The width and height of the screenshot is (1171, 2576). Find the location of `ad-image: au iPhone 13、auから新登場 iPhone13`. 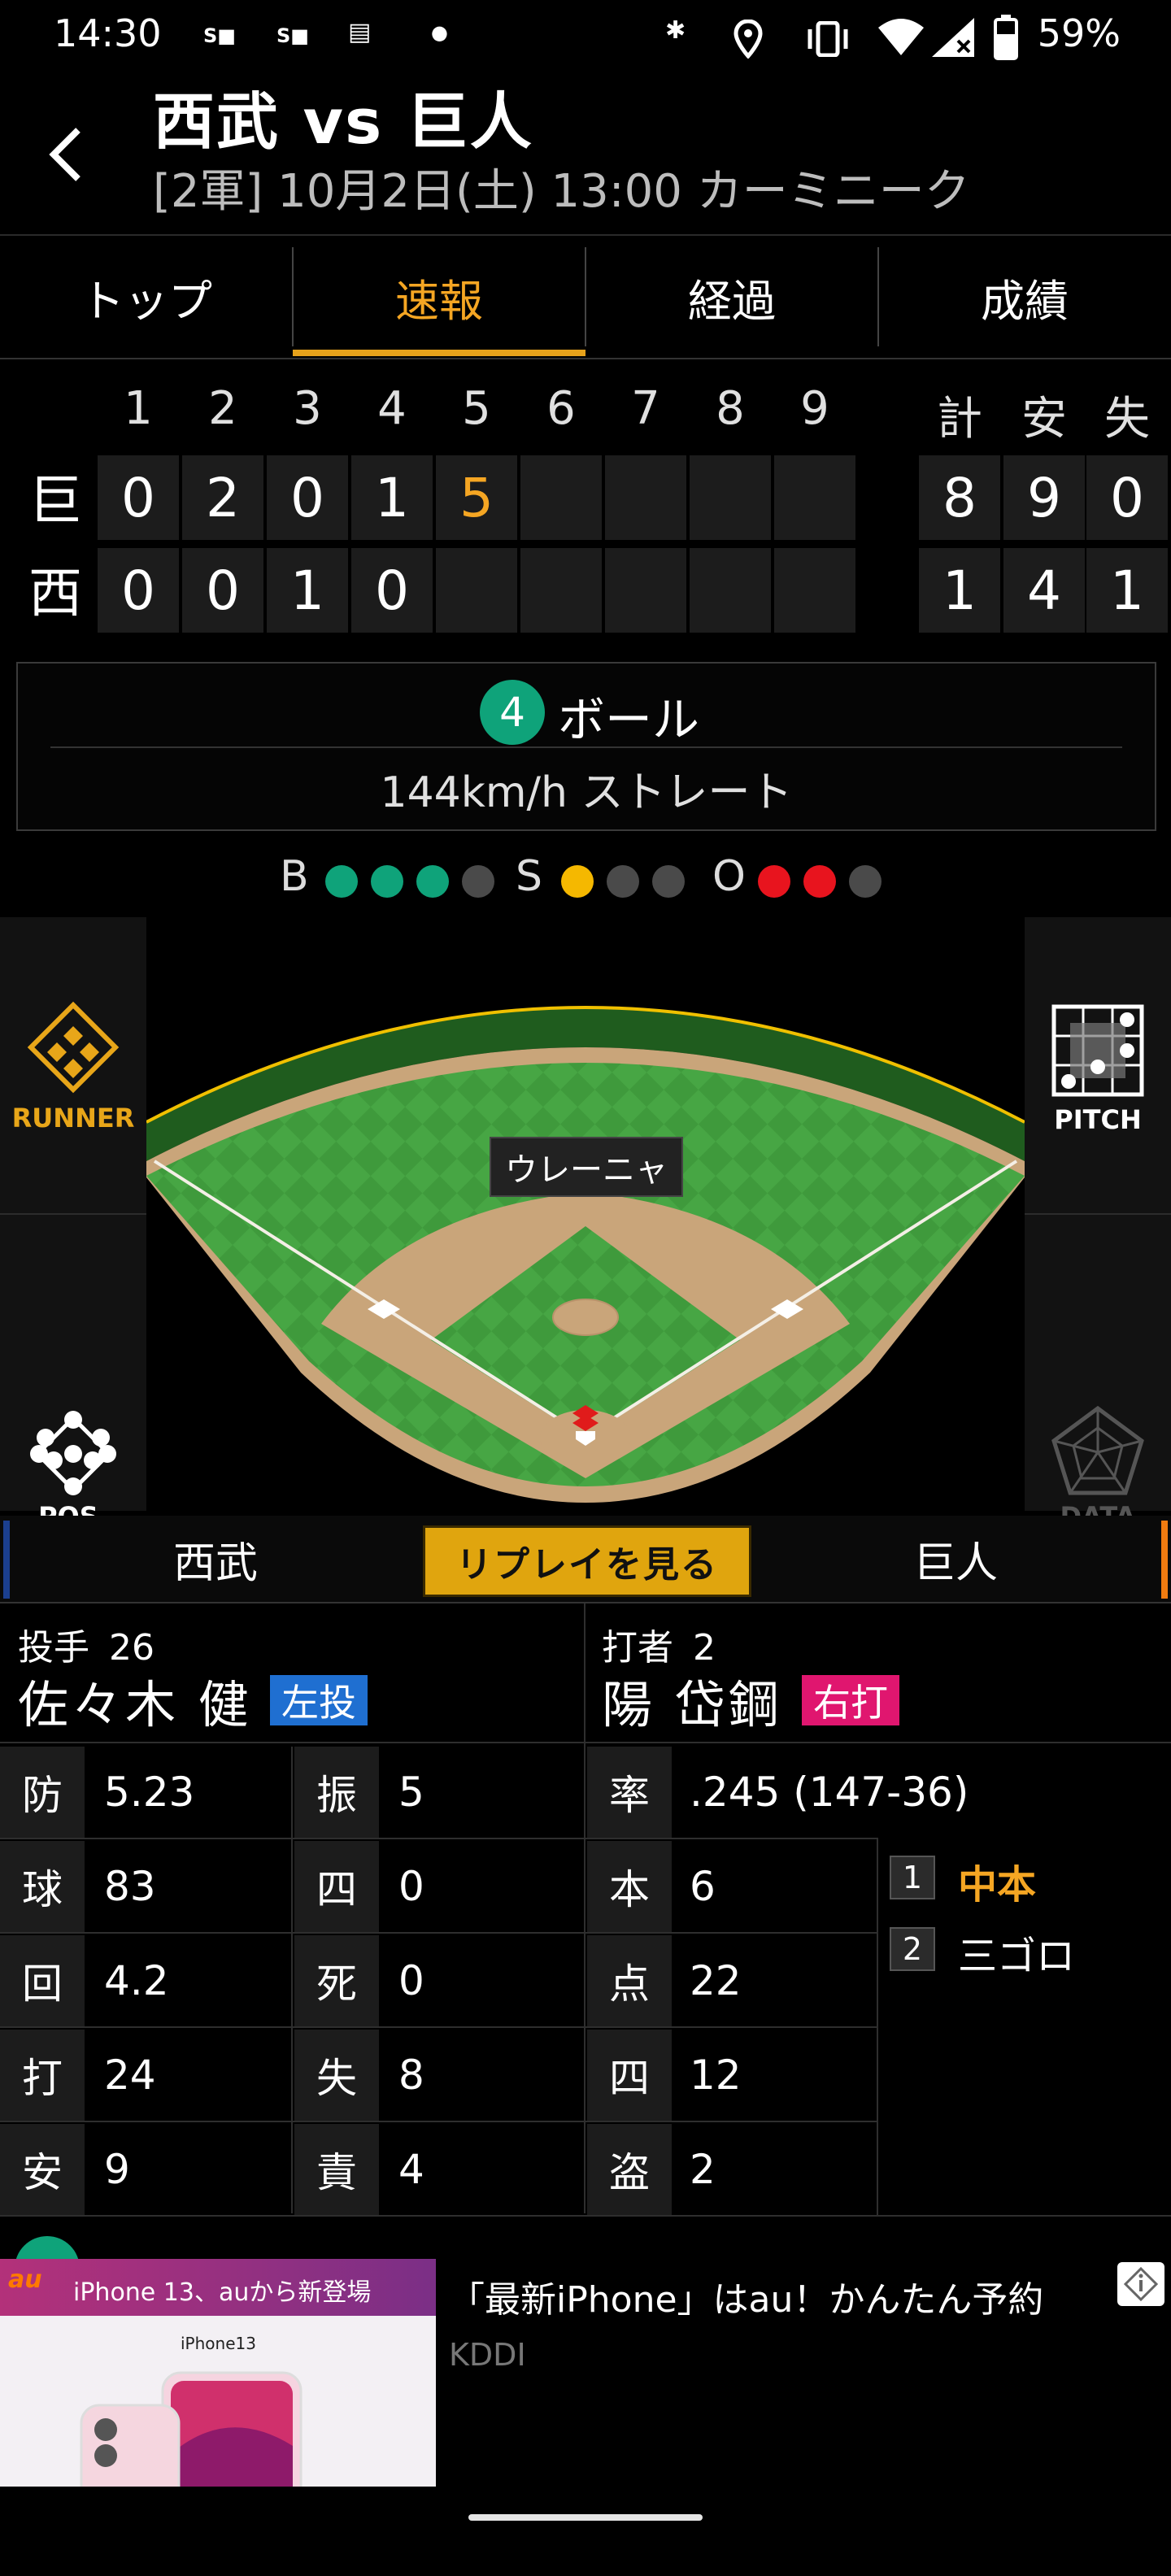

ad-image: au iPhone 13、auから新登場 iPhone13 is located at coordinates (218, 2373).